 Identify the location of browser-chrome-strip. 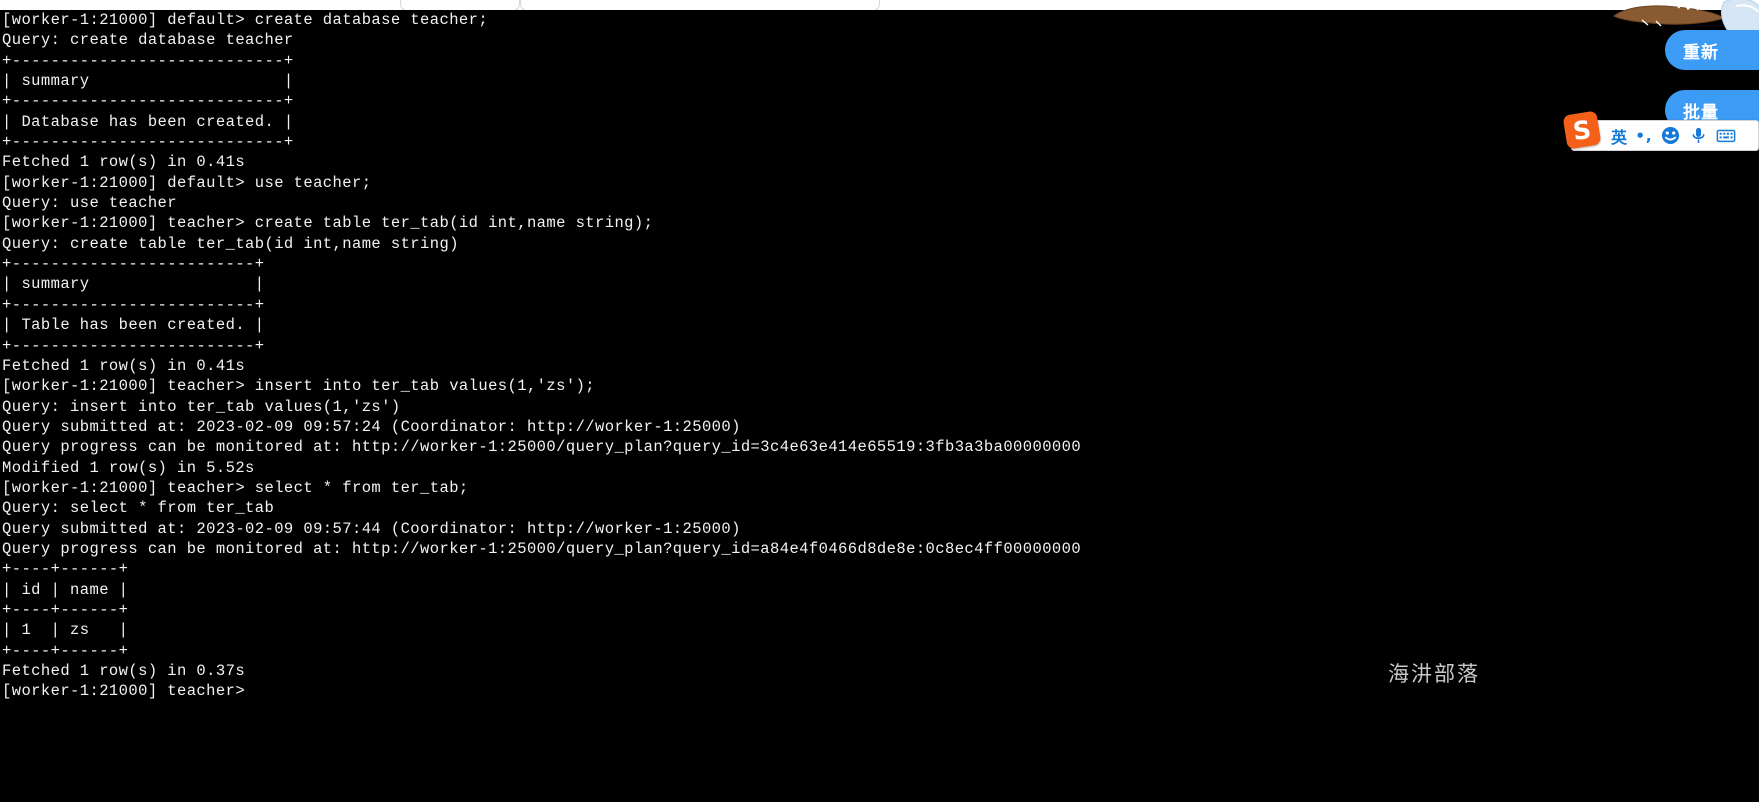
(879, 5).